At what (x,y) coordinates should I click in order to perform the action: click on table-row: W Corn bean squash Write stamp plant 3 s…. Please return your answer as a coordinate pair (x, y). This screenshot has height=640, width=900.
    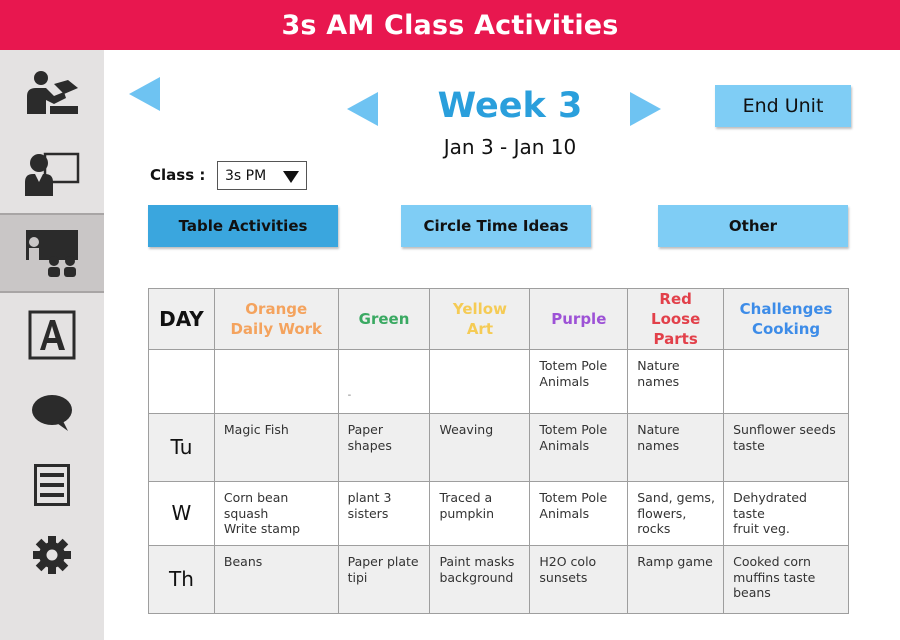
    Looking at the image, I should click on (498, 513).